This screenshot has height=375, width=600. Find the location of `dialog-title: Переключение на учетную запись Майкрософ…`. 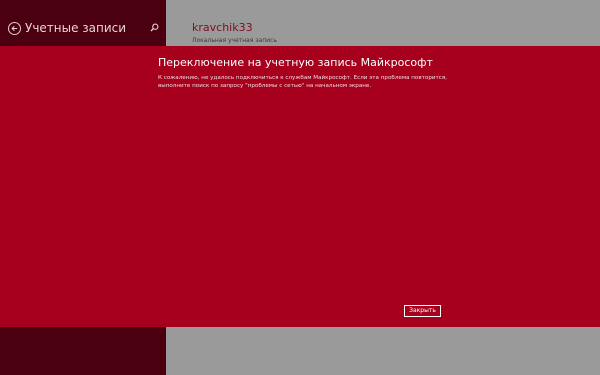

dialog-title: Переключение на учетную запись Майкрософ… is located at coordinates (295, 62).